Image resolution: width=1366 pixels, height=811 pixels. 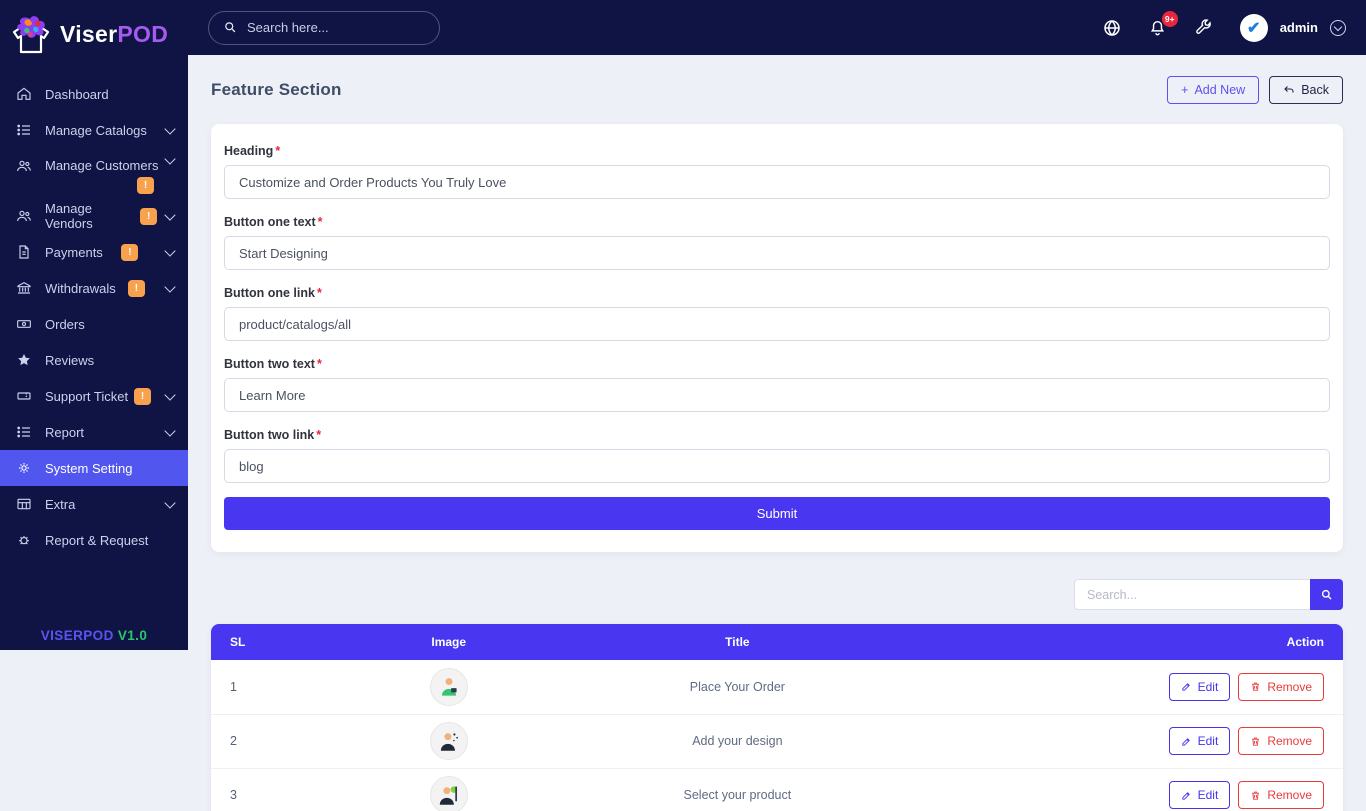 I want to click on admin-username: admin, so click(x=1298, y=27).